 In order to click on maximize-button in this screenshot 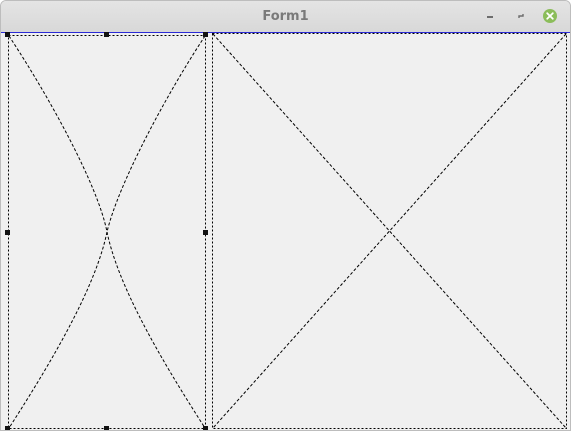, I will do `click(521, 16)`.